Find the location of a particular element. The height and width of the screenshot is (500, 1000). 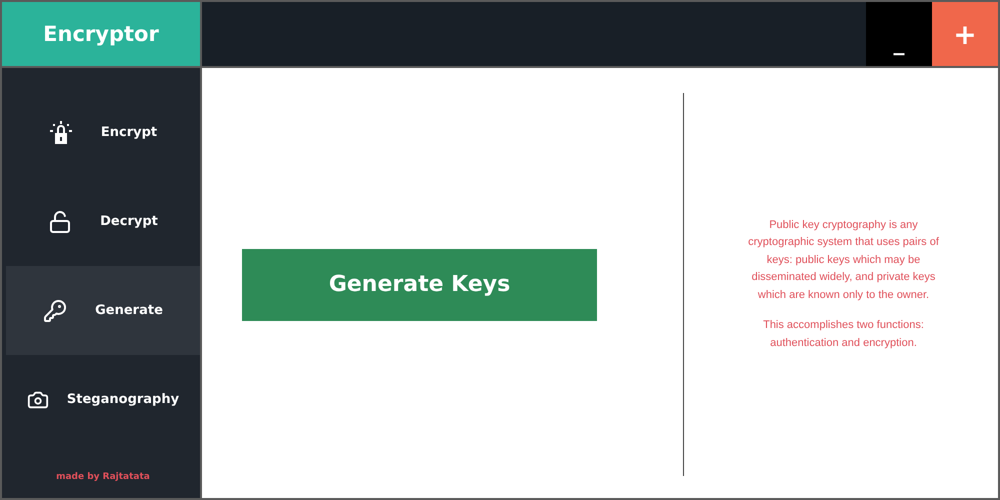

minimize-button: _ is located at coordinates (899, 34).